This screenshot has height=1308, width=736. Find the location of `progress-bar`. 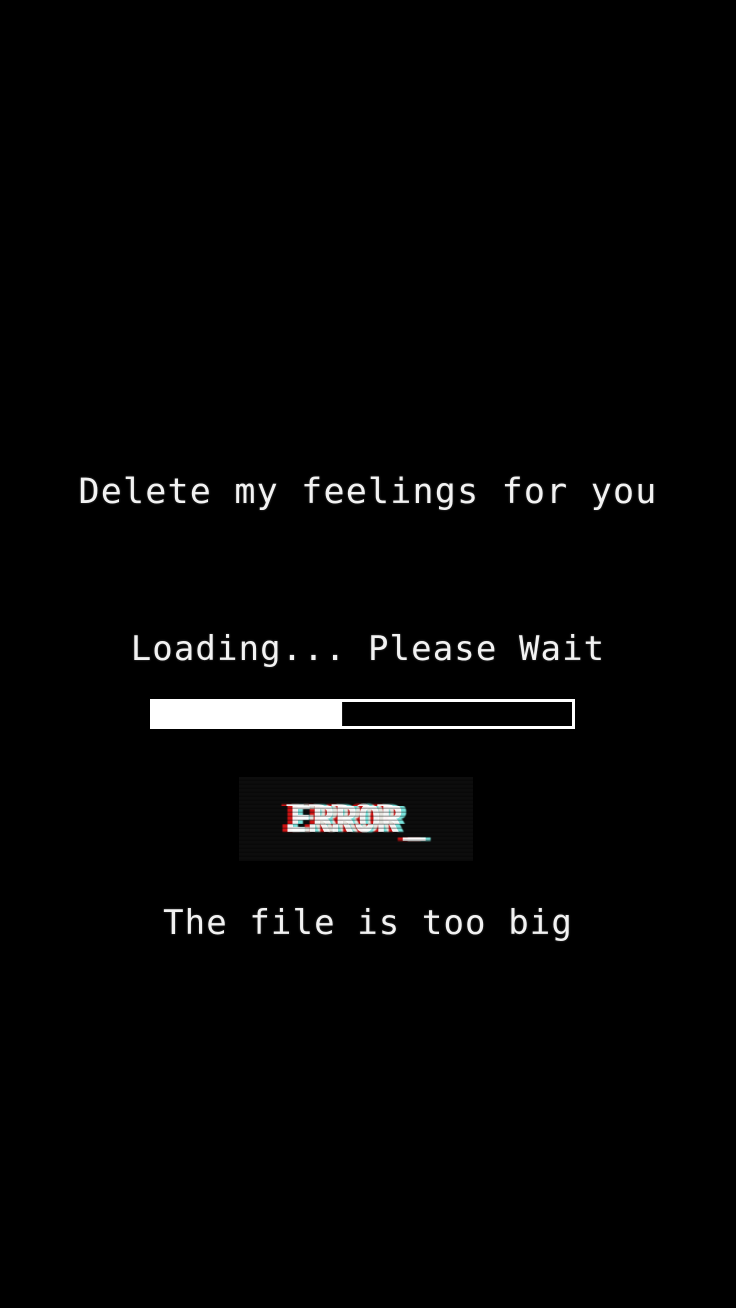

progress-bar is located at coordinates (362, 714).